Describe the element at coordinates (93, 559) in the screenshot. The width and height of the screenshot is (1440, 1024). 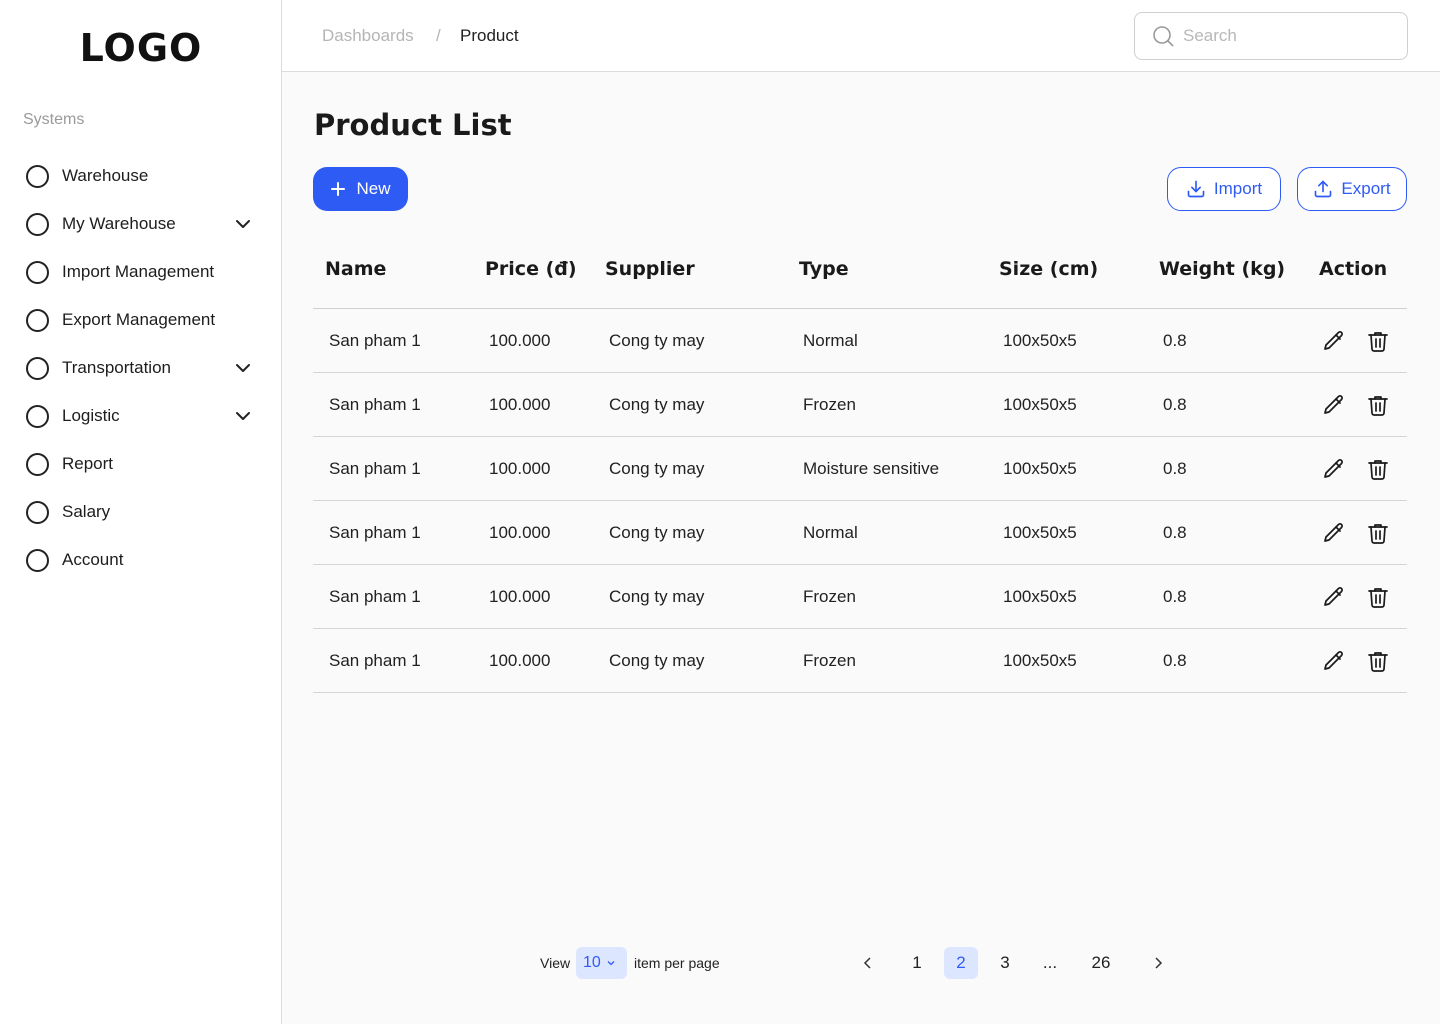
I see `sidebar-item-label: Account` at that location.